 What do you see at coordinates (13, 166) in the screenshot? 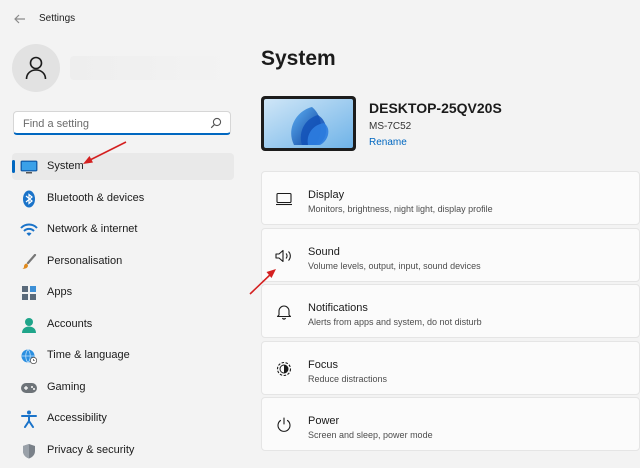
I see `active-indicator` at bounding box center [13, 166].